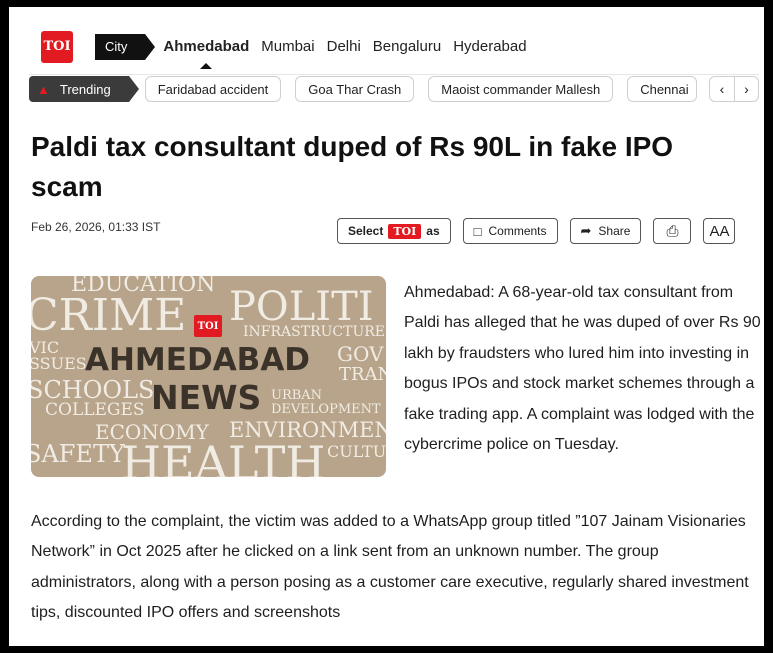 The height and width of the screenshot is (653, 773). I want to click on comments-button: □ Comments, so click(510, 231).